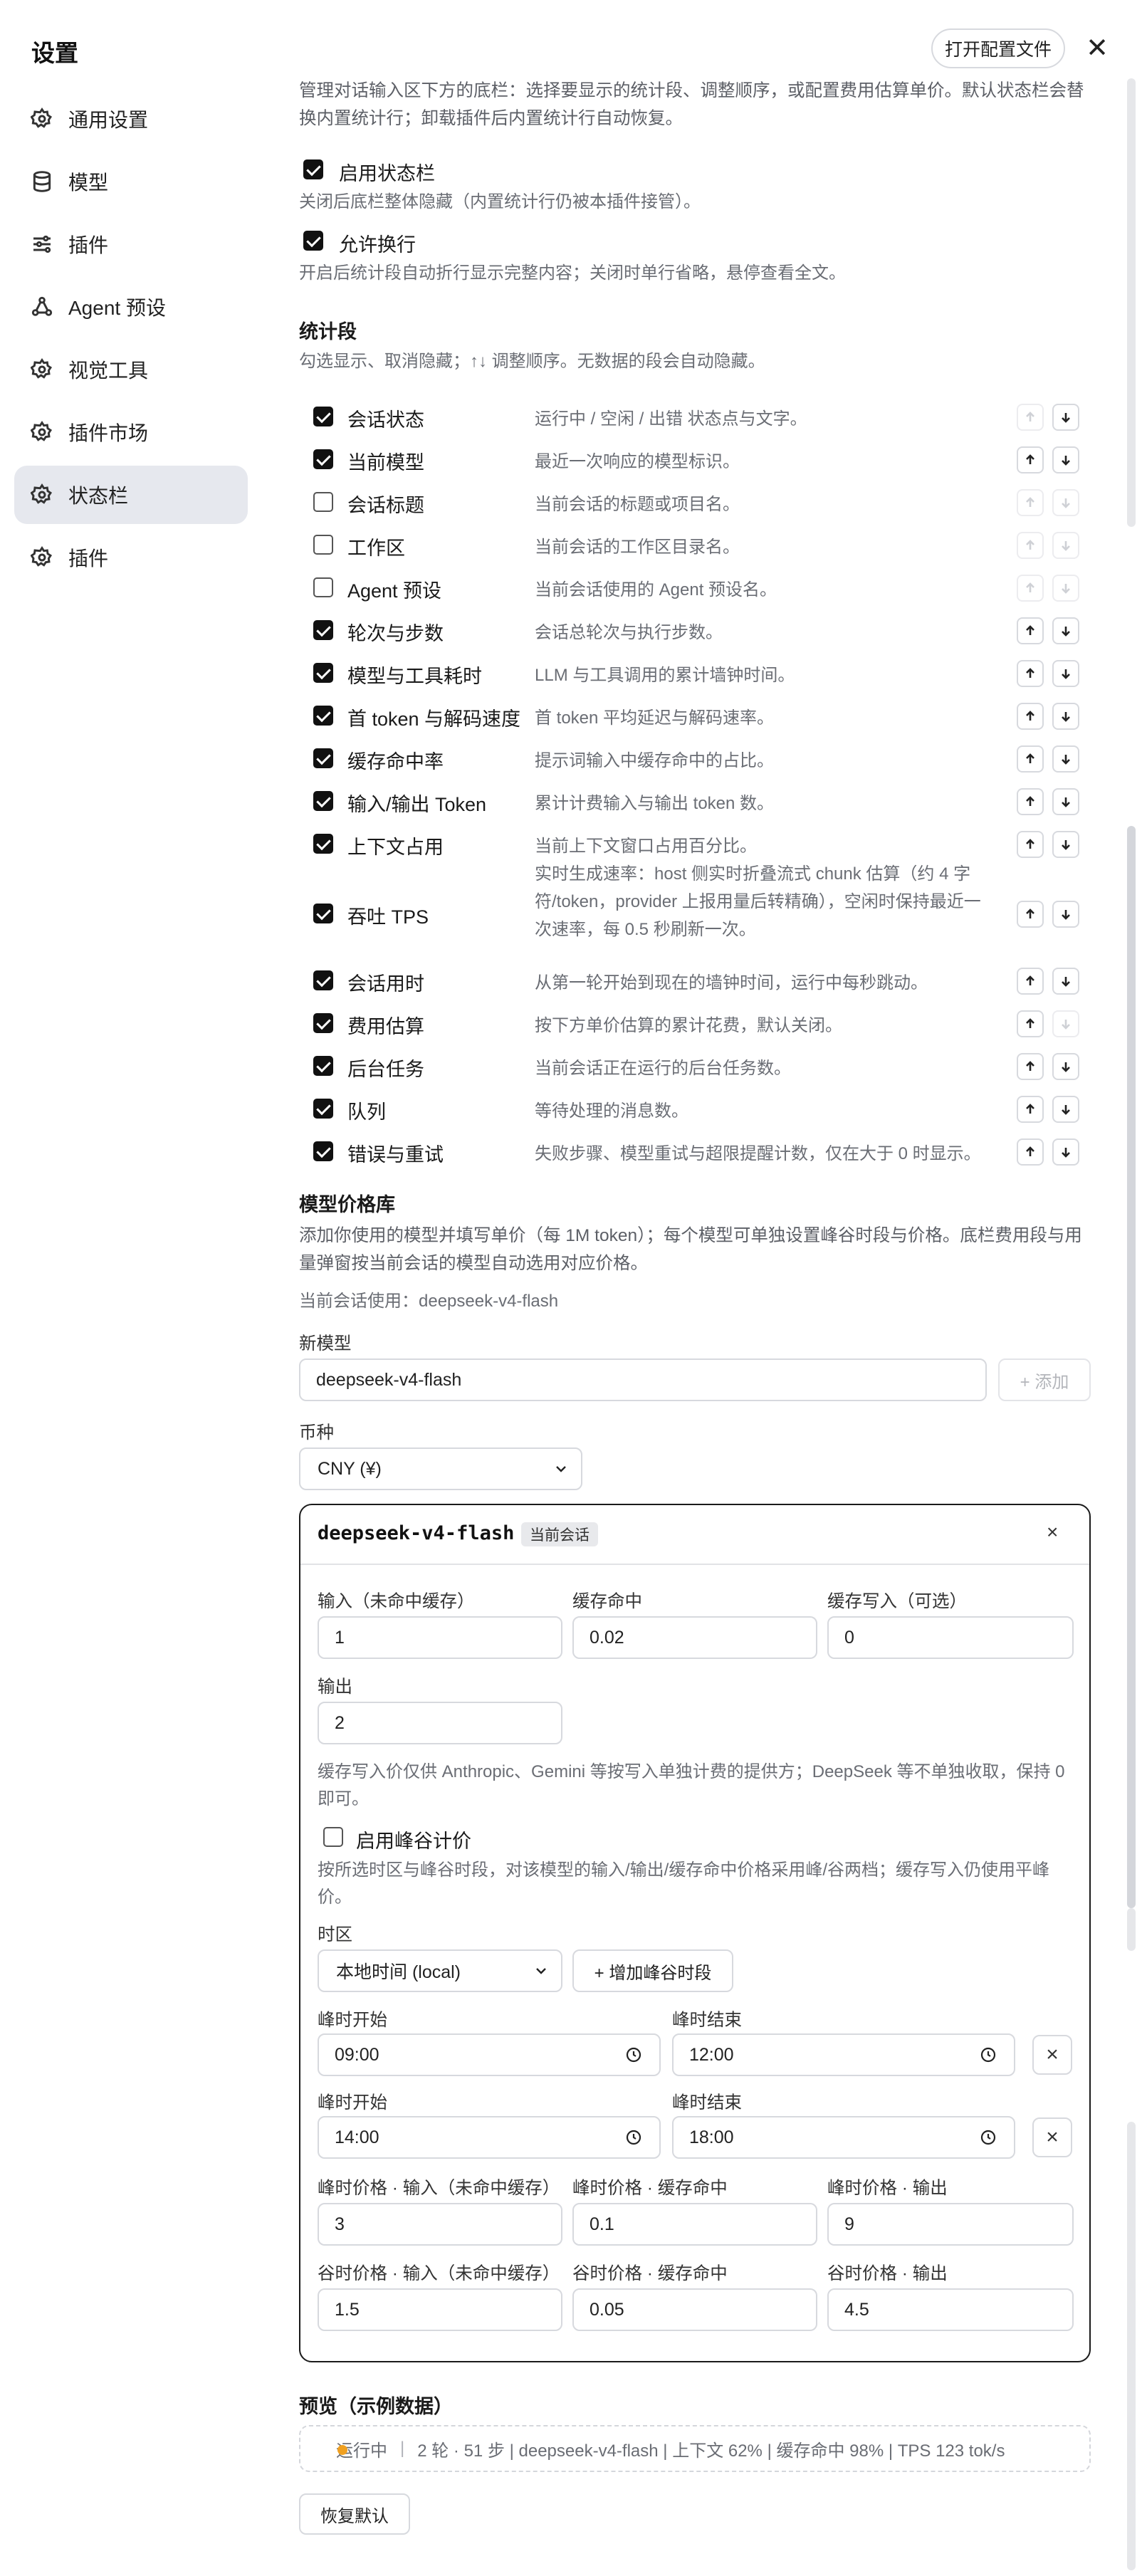  Describe the element at coordinates (131, 307) in the screenshot. I see `sidebar-item-agent-presets: Agent 预设` at that location.